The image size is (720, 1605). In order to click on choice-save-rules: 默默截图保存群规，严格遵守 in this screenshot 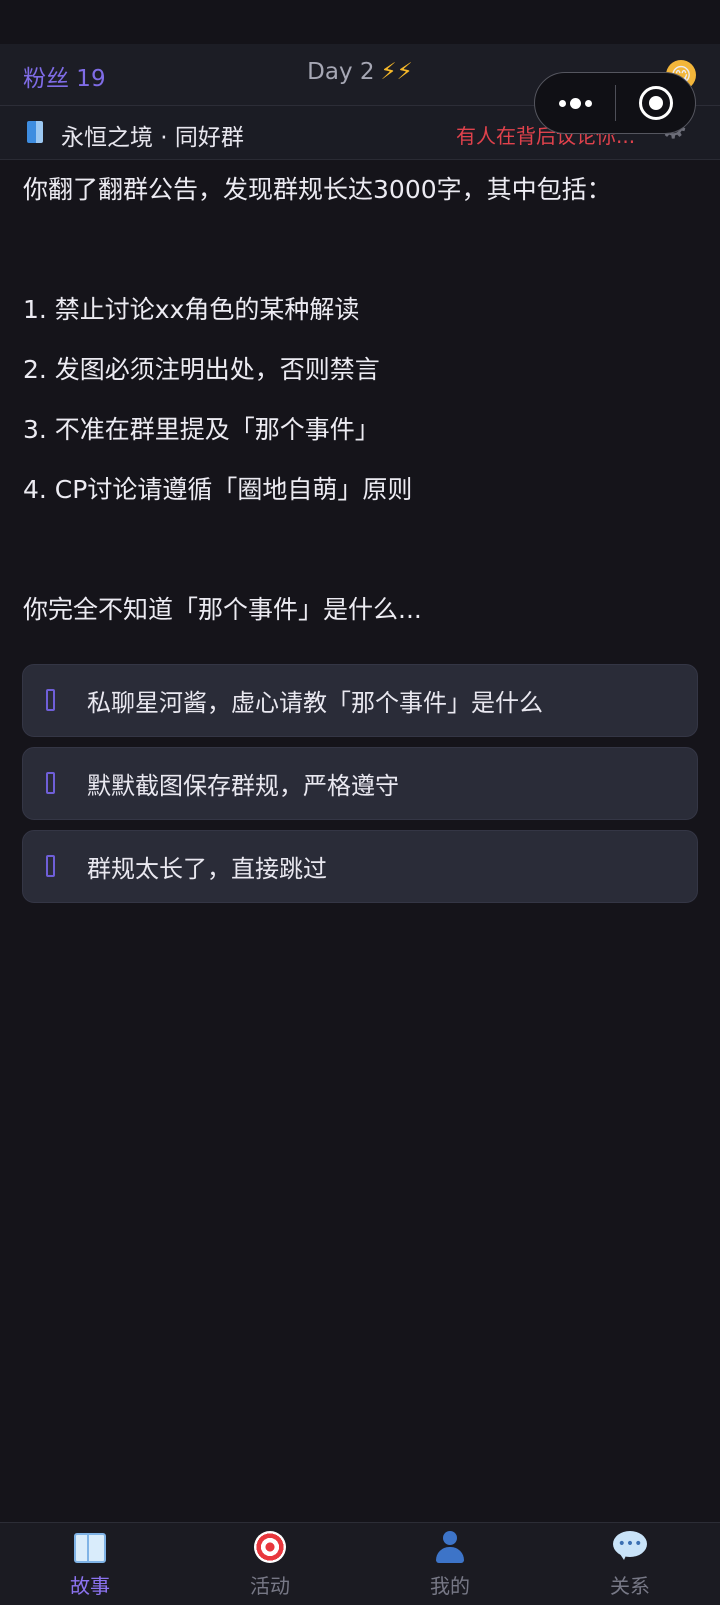, I will do `click(360, 783)`.